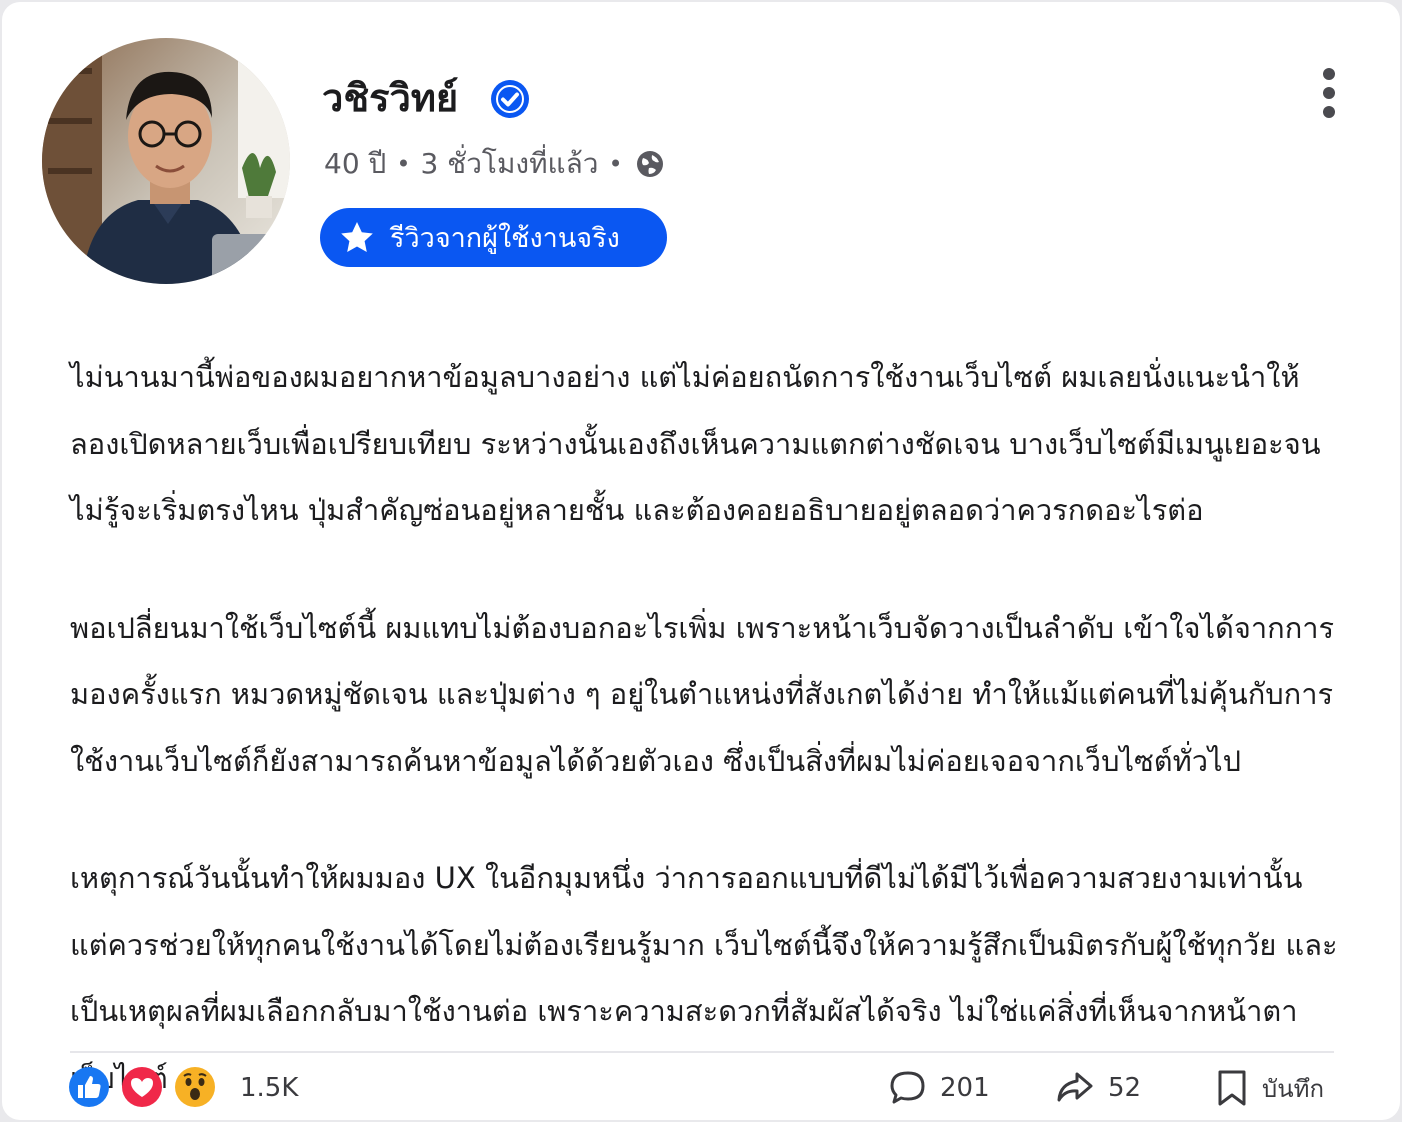 This screenshot has width=1402, height=1122. Describe the element at coordinates (702, 1052) in the screenshot. I see `footer-divider` at that location.